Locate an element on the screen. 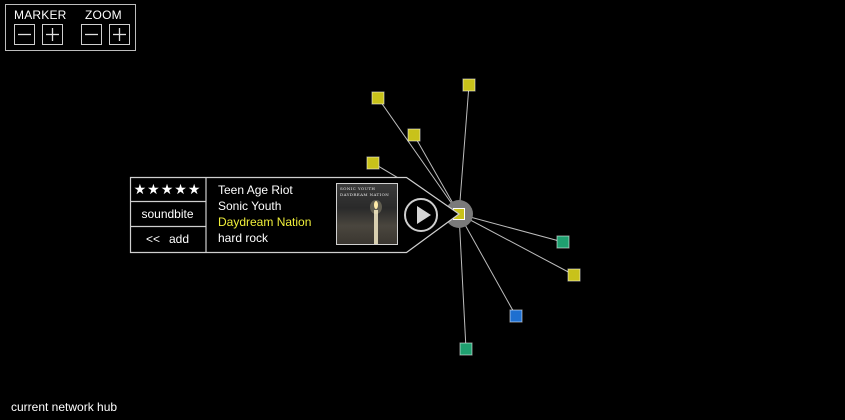 The height and width of the screenshot is (420, 845). add-label: add is located at coordinates (179, 239).